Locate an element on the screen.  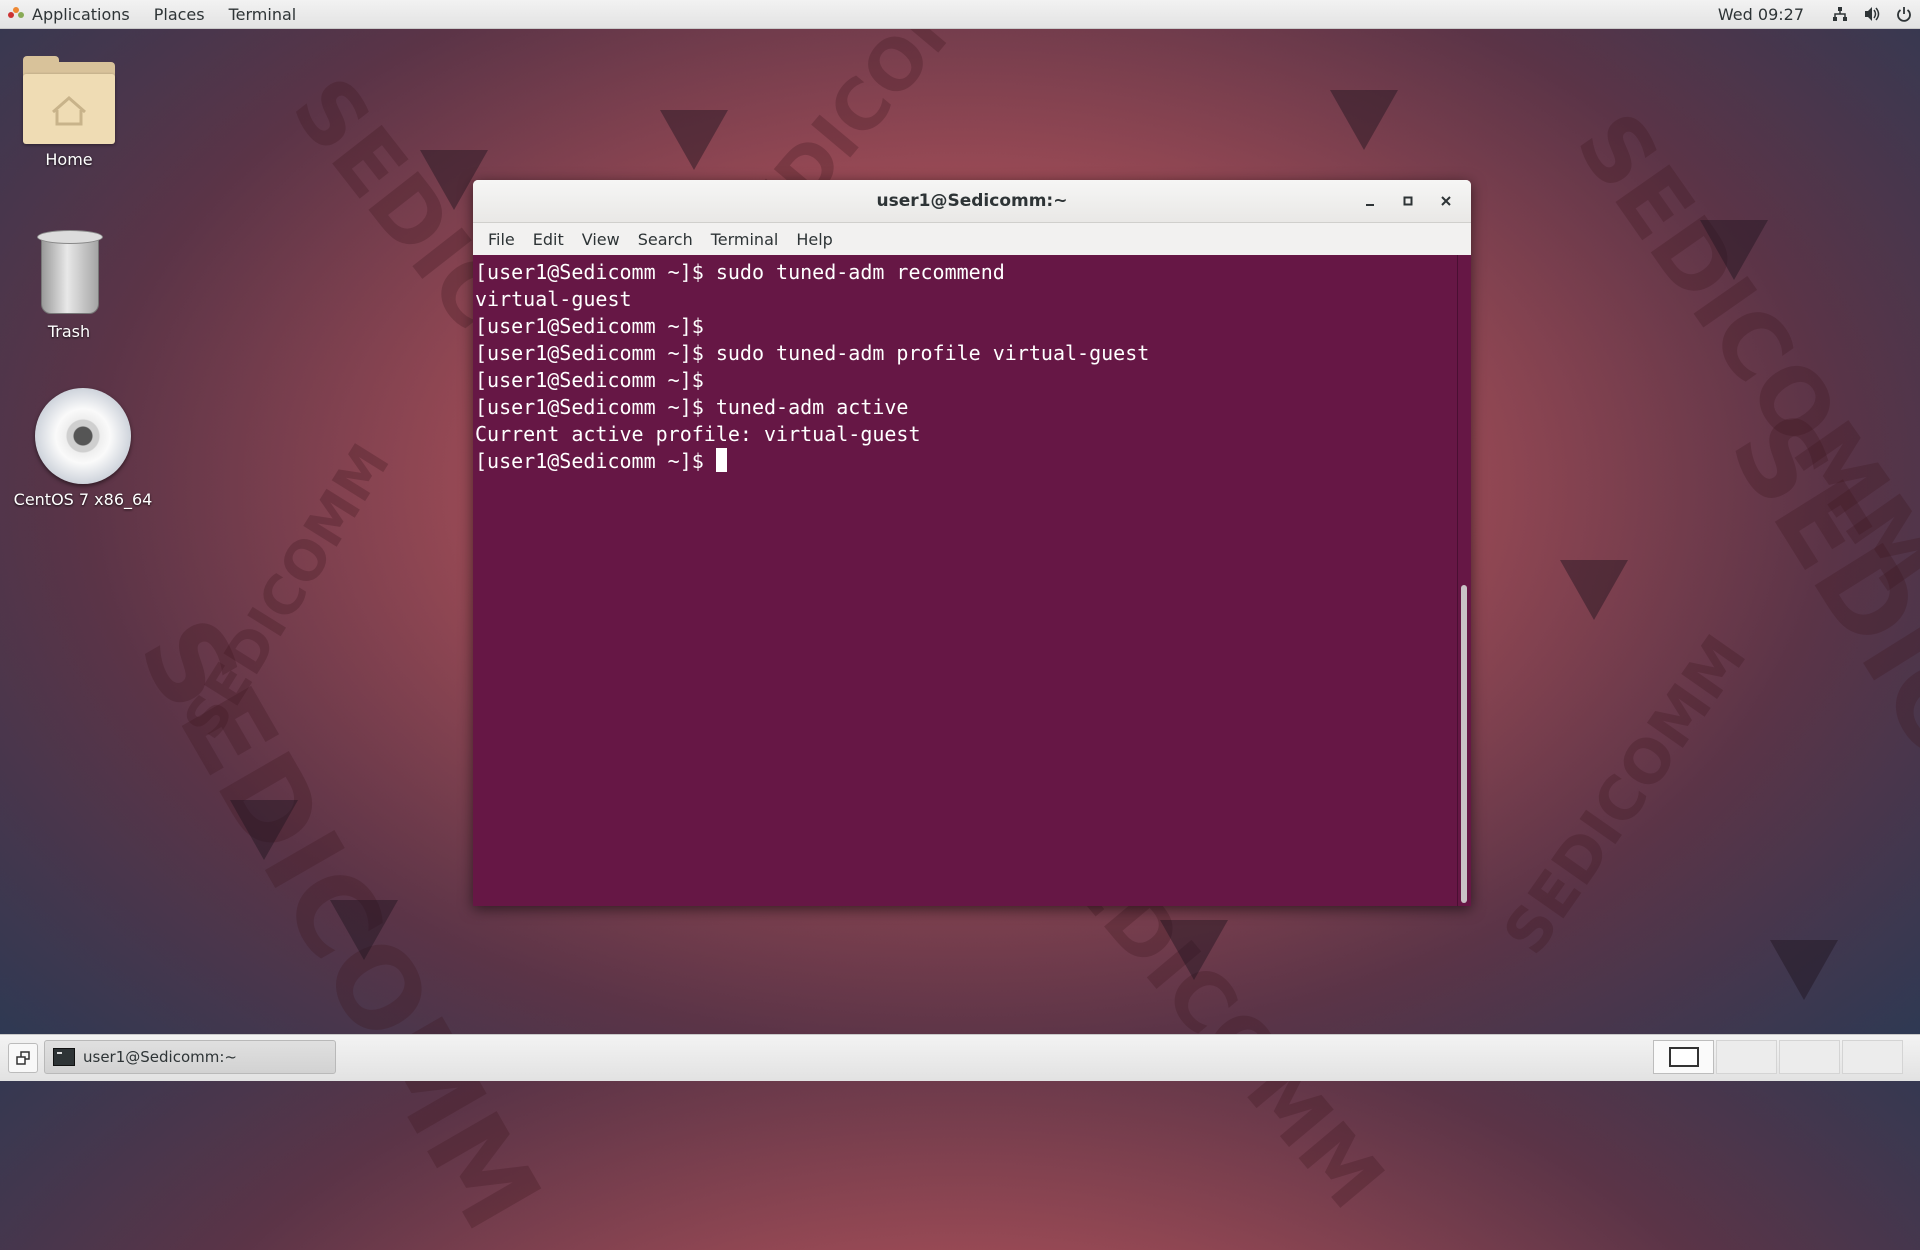
terminal-menubar: File Edit View Search Terminal Help is located at coordinates (972, 239).